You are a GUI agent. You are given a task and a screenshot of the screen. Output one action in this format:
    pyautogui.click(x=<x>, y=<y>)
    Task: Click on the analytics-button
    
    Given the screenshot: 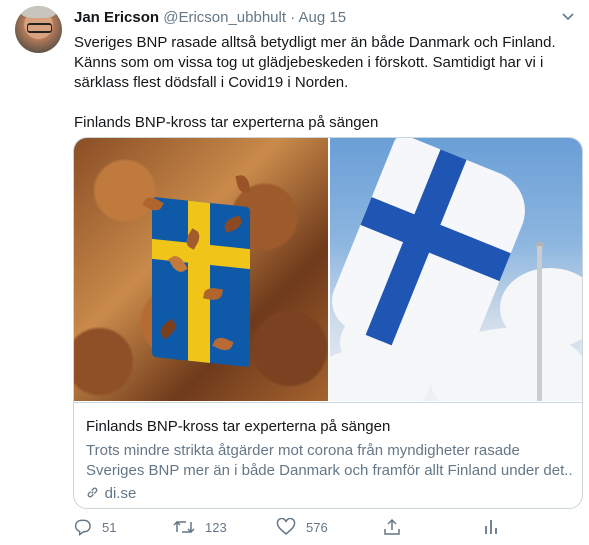 What is the action you would take?
    pyautogui.click(x=496, y=527)
    